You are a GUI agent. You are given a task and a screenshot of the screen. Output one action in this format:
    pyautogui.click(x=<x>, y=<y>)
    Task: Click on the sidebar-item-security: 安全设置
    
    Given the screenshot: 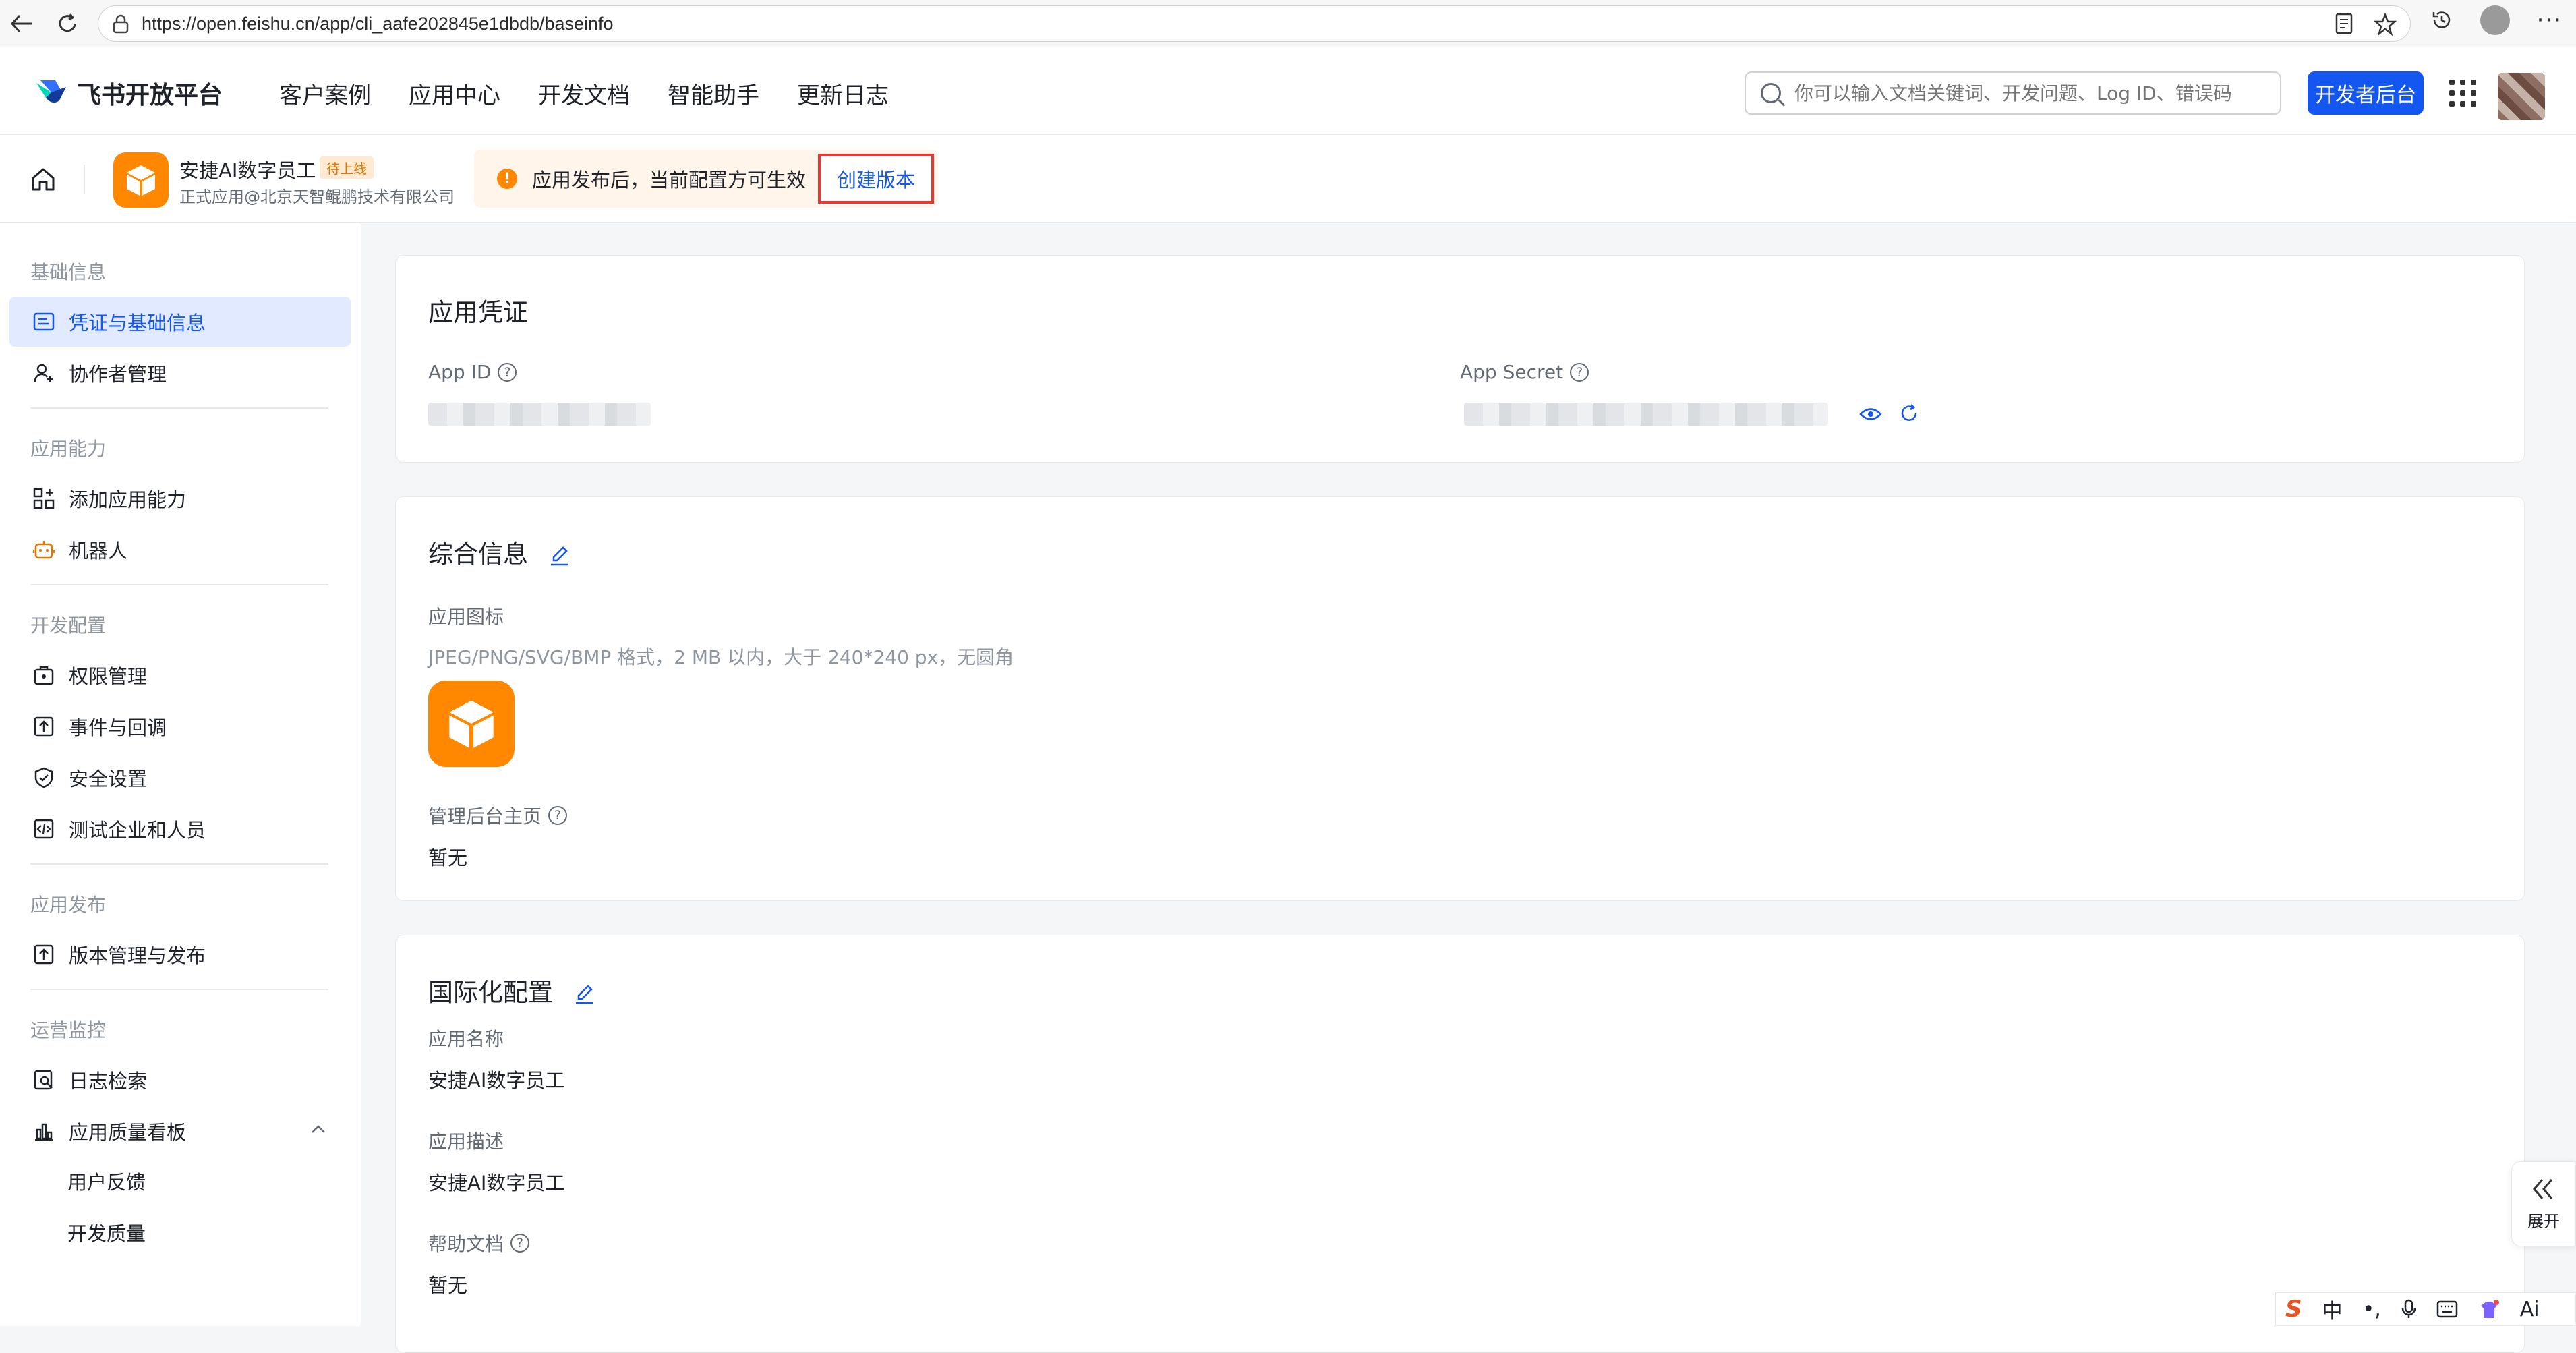 What is the action you would take?
    pyautogui.click(x=180, y=778)
    